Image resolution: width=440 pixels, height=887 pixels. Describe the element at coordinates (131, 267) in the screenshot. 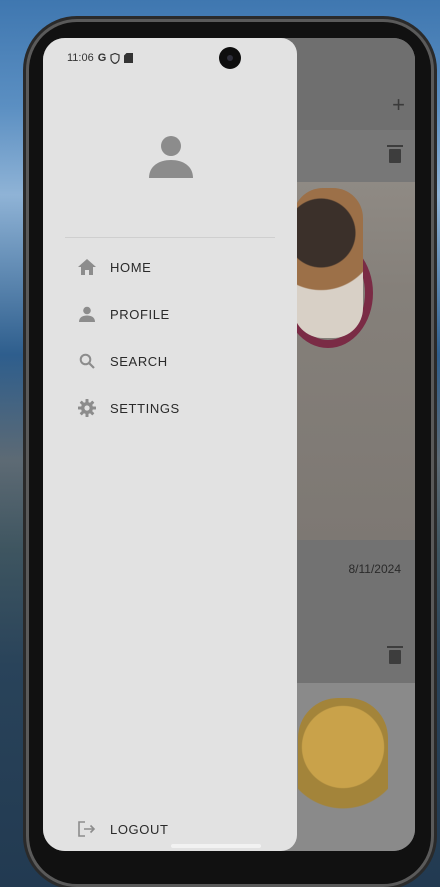

I see `nav-item-label: HOME` at that location.